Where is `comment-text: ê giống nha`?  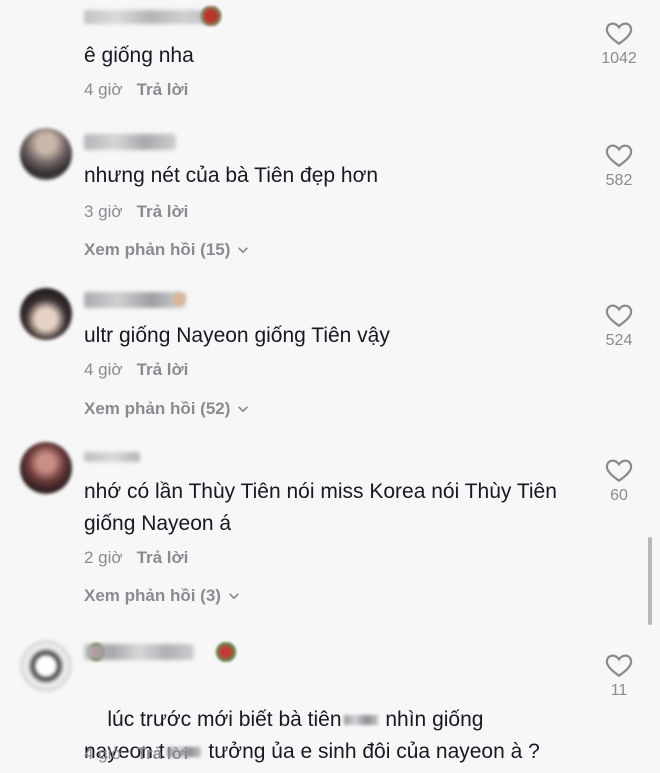 comment-text: ê giống nha is located at coordinates (139, 55).